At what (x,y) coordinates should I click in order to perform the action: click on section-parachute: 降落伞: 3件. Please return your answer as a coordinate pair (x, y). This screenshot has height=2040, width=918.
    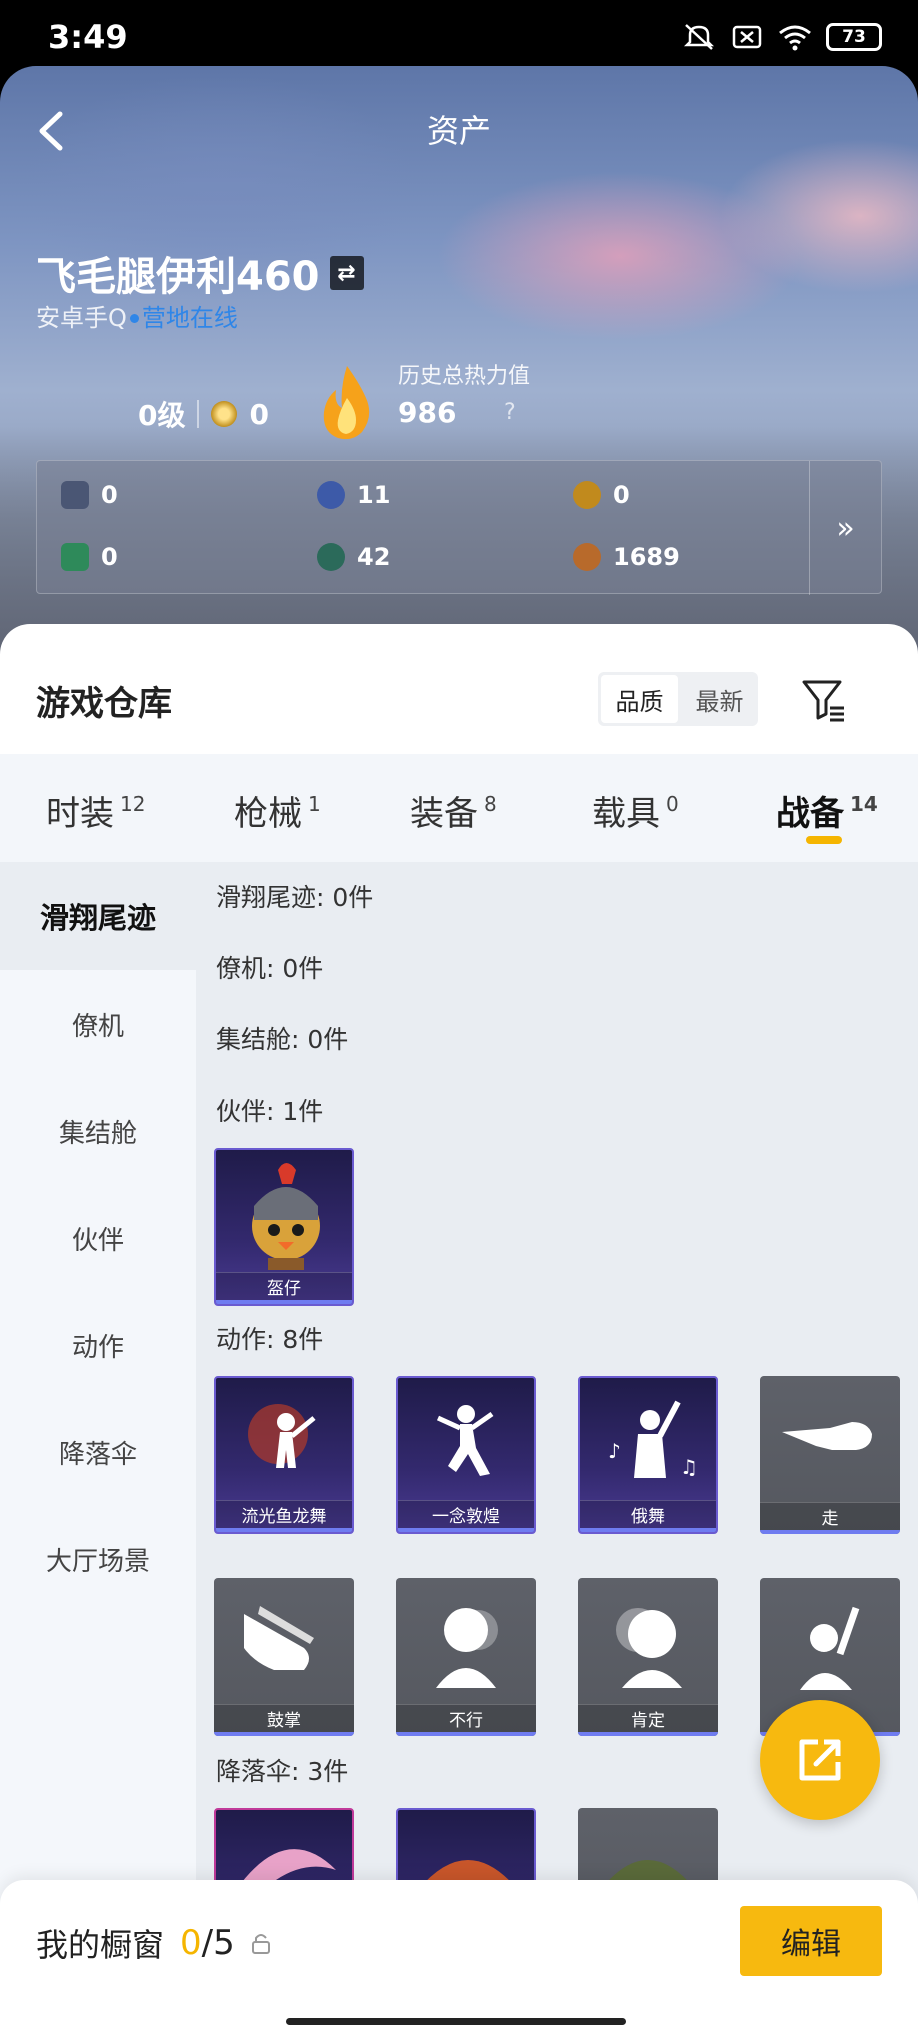
    Looking at the image, I should click on (282, 1771).